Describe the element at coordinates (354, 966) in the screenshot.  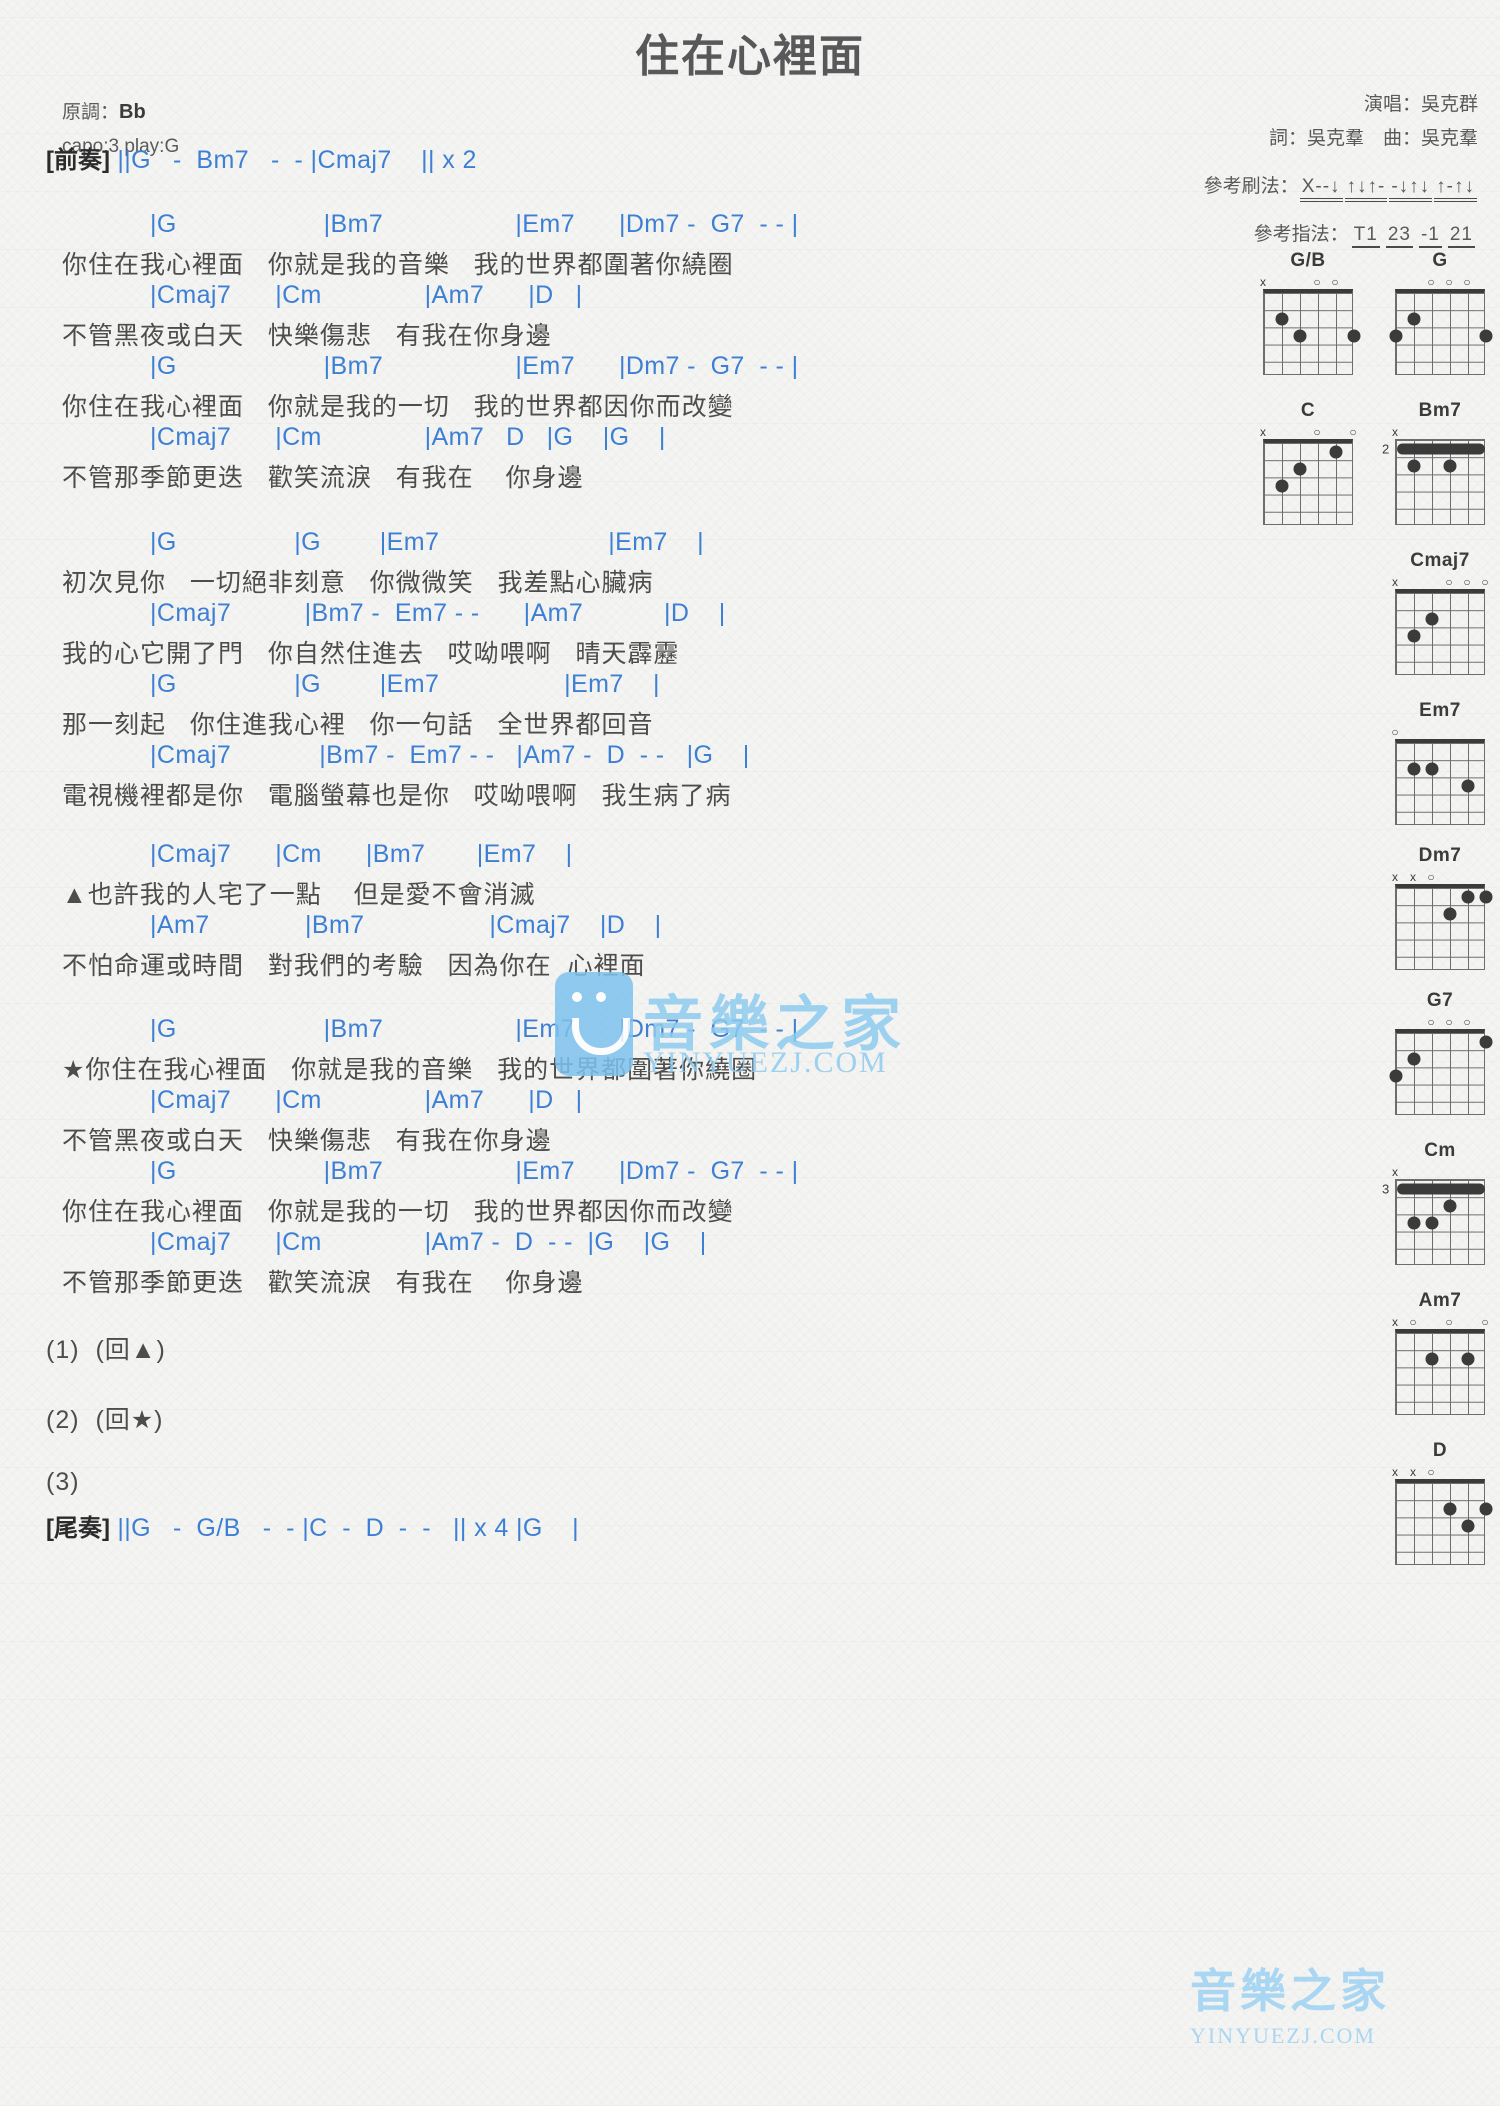
I see `bridge-lyric-line-3: 不怕命運或時間 對我們的考驗 因為你在 心裡面` at that location.